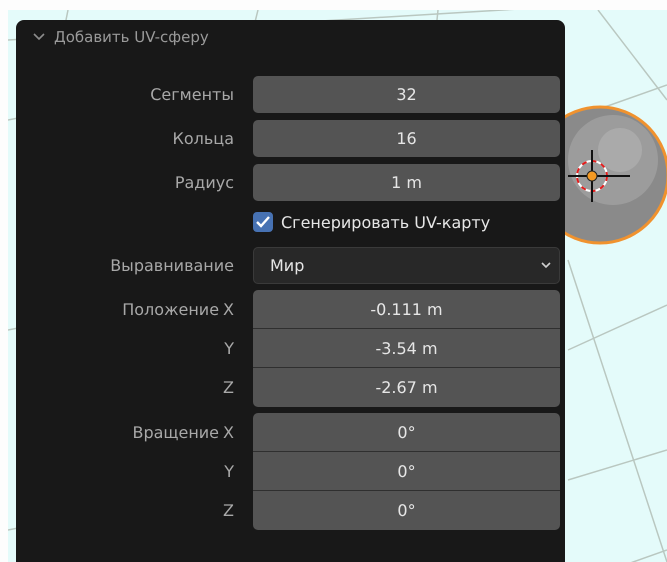  What do you see at coordinates (406, 387) in the screenshot?
I see `number-field: -2.67 m` at bounding box center [406, 387].